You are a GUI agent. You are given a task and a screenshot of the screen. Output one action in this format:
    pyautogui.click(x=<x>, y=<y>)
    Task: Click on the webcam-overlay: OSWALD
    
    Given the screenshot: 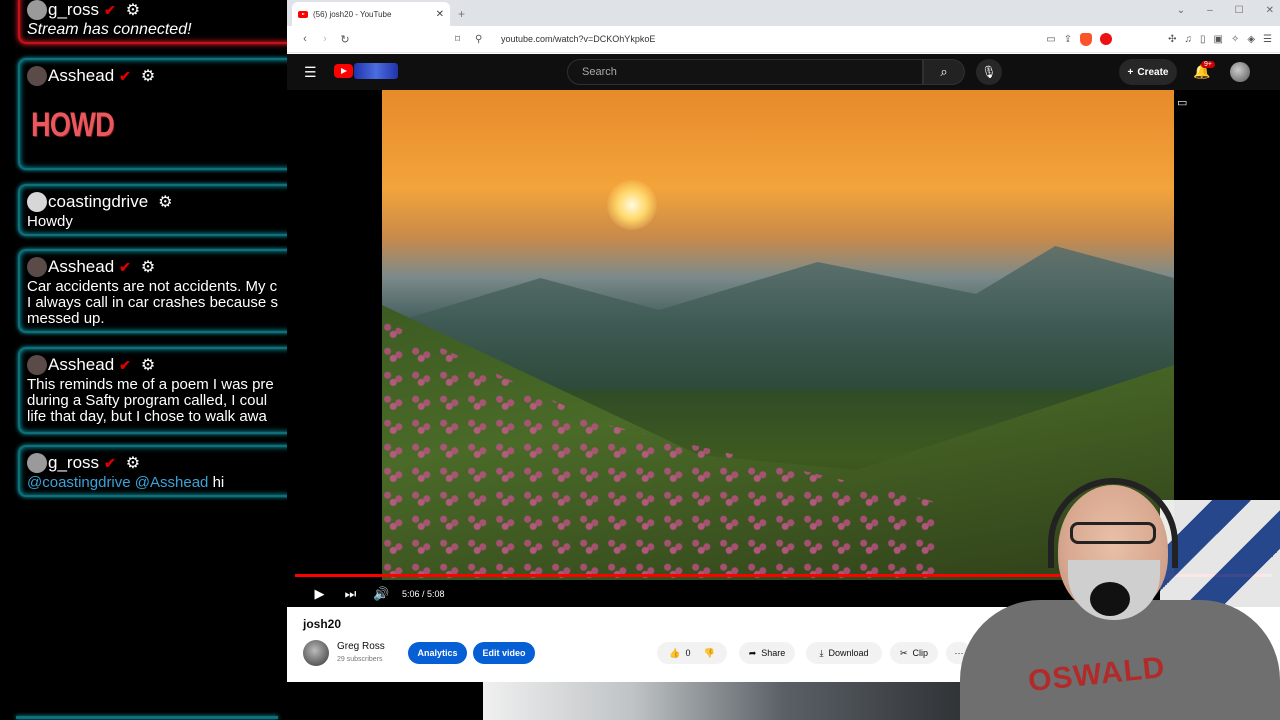 What is the action you would take?
    pyautogui.click(x=1110, y=595)
    